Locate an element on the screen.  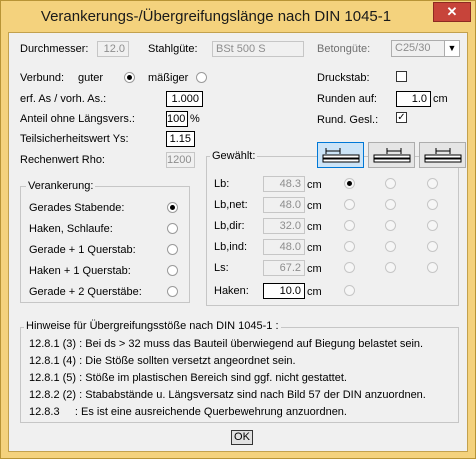
runden-unit: cm is located at coordinates (440, 99).